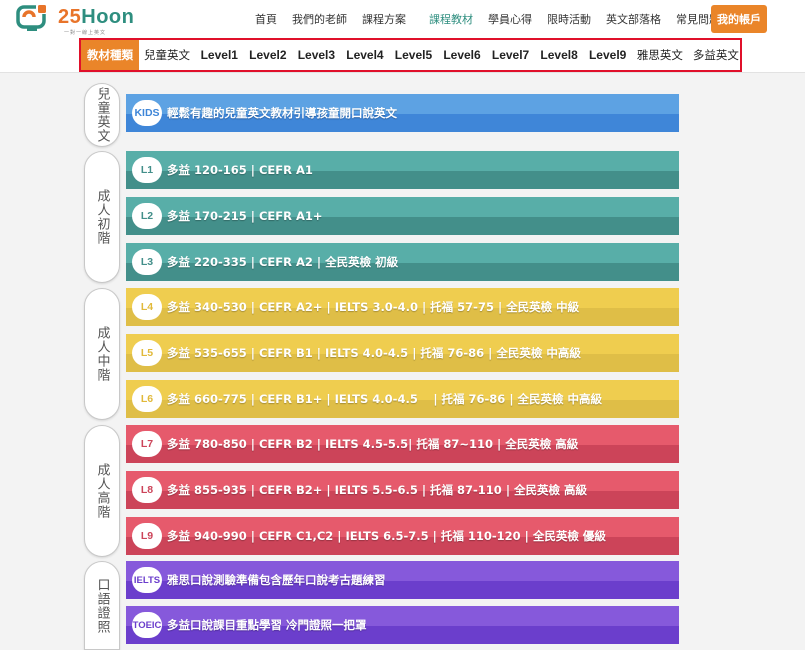  I want to click on course-label: 多益口說課目重點學習 冷門證照一把罩, so click(267, 625).